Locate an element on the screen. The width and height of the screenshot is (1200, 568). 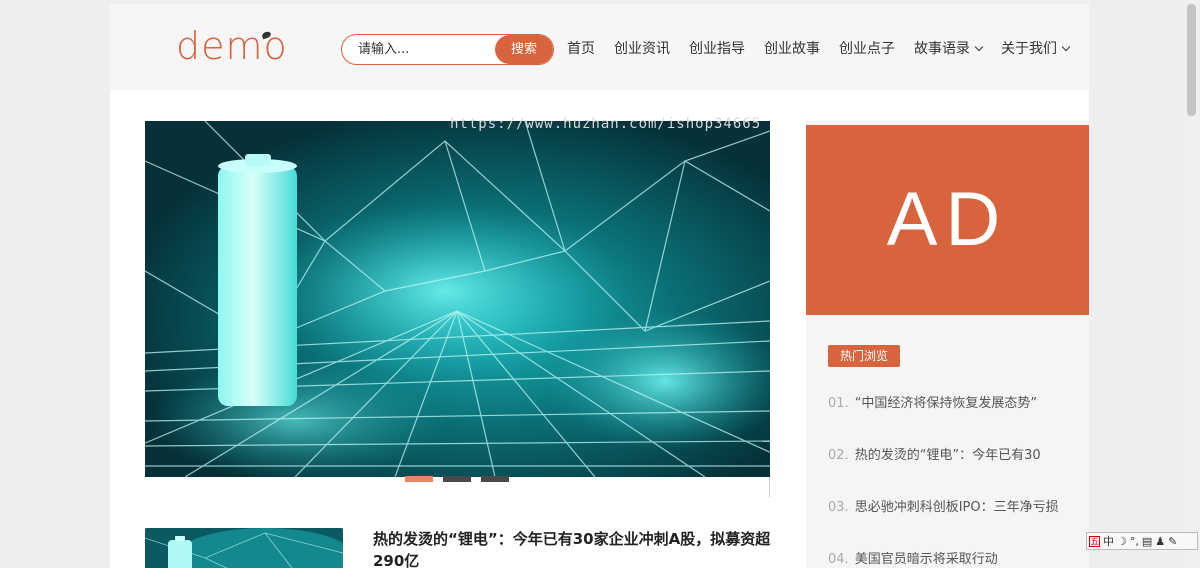
ime-moon-icon: ☽ is located at coordinates (1122, 541).